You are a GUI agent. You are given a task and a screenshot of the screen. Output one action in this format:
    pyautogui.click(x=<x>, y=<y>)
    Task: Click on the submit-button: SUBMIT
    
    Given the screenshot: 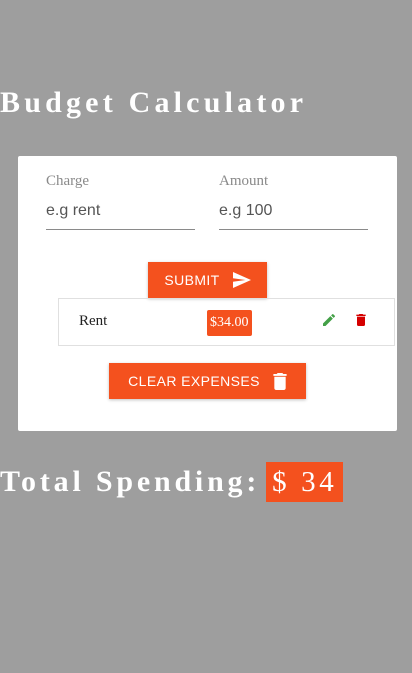 What is the action you would take?
    pyautogui.click(x=207, y=280)
    